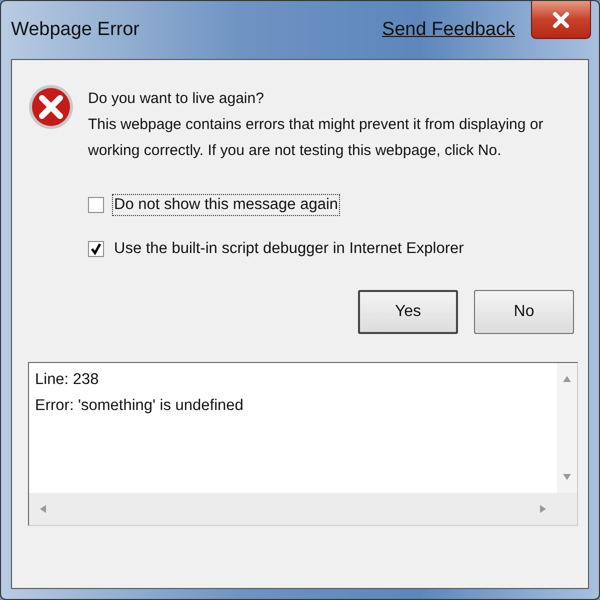 This screenshot has width=600, height=600. What do you see at coordinates (524, 312) in the screenshot?
I see `no-button: No` at bounding box center [524, 312].